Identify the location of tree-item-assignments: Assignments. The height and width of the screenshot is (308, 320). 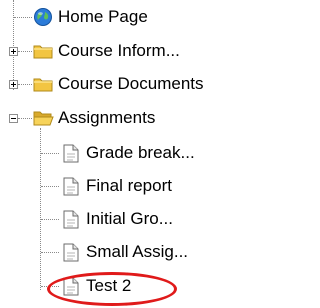
(93, 118).